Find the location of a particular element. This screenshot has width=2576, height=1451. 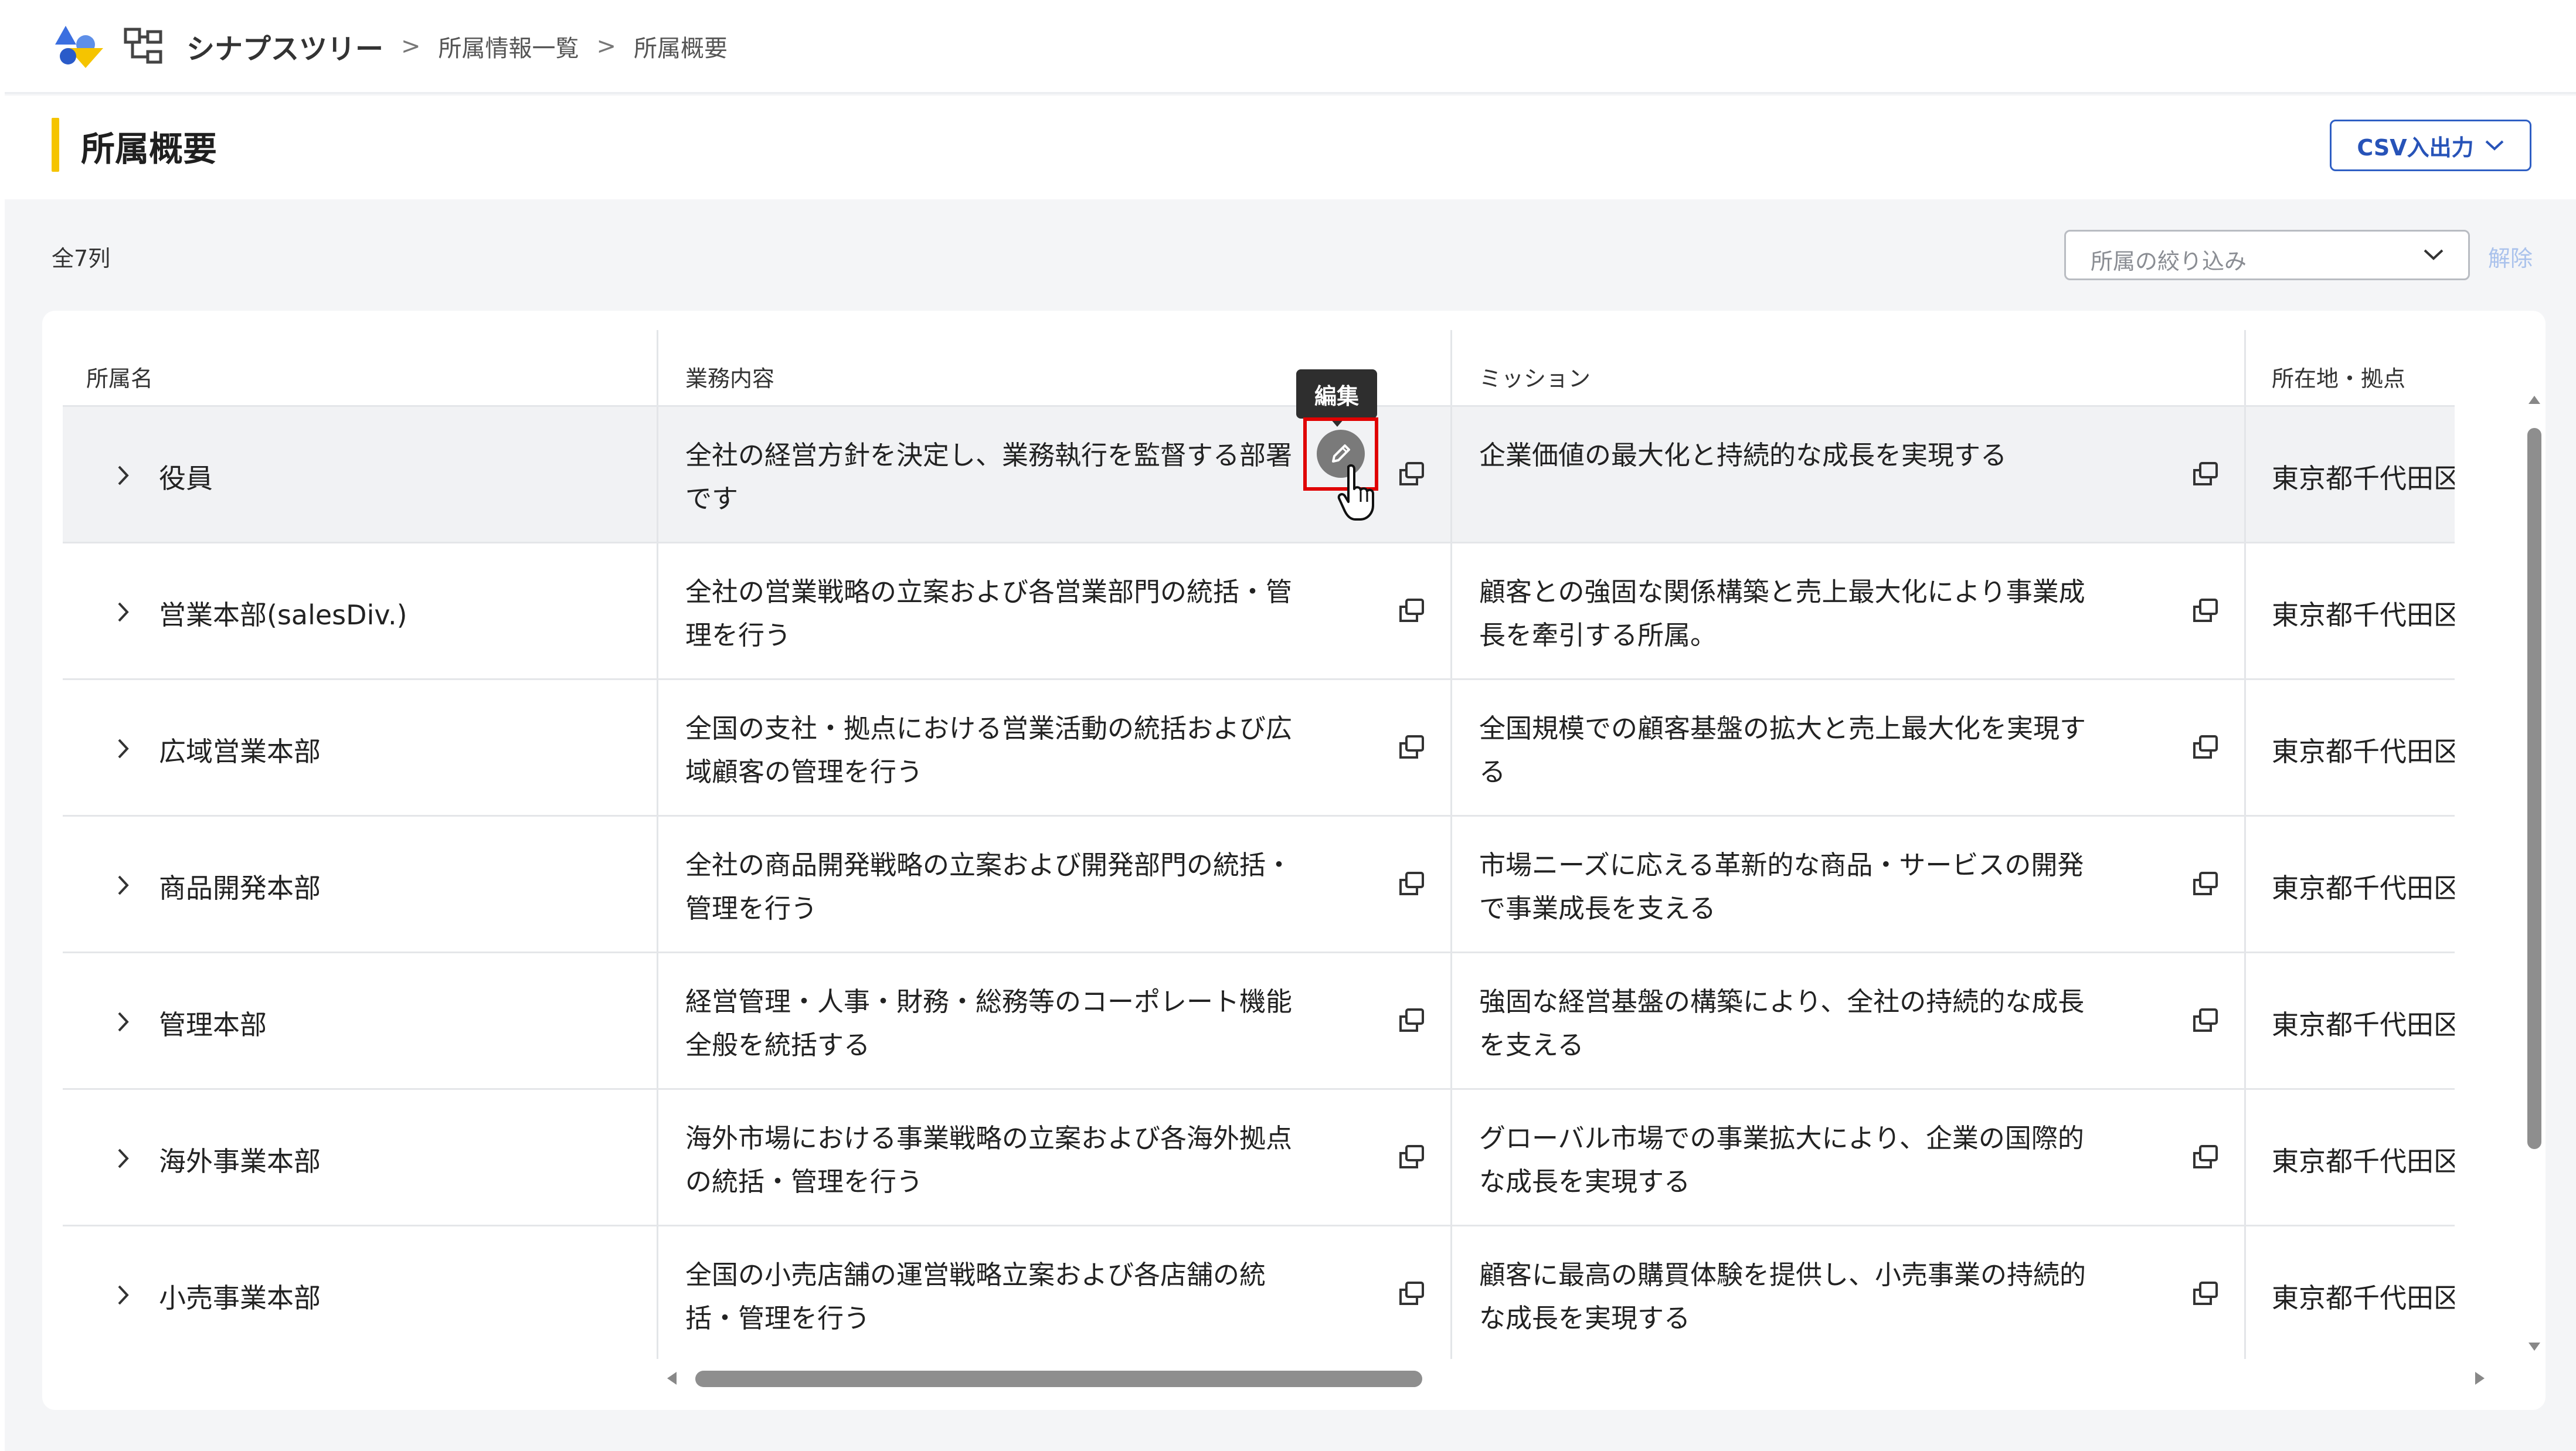

cell-mission: 顧客に最高の購買体験を提供し、小売事業の持続的な成長を実現する is located at coordinates (1849, 1292).